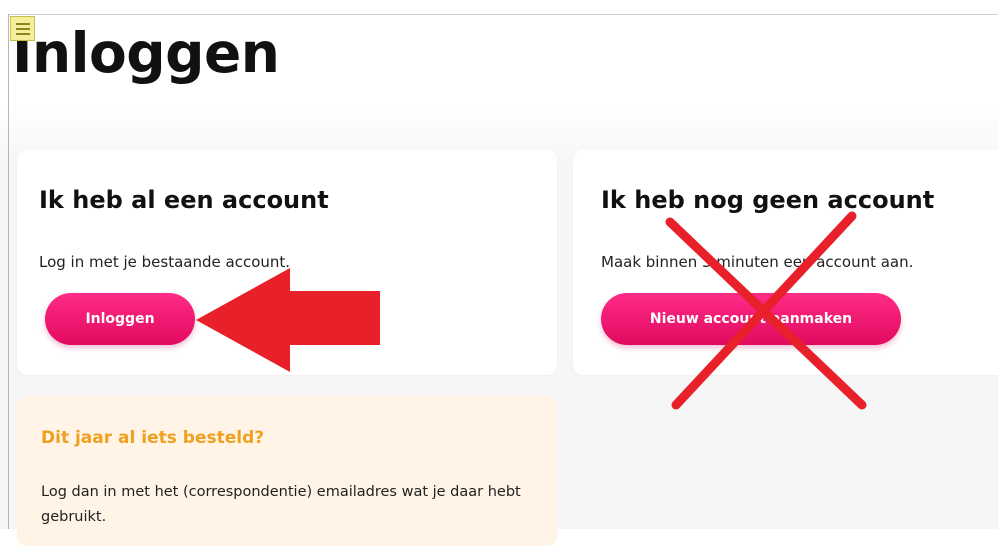 This screenshot has width=998, height=546. What do you see at coordinates (8, 271) in the screenshot?
I see `window-border-left` at bounding box center [8, 271].